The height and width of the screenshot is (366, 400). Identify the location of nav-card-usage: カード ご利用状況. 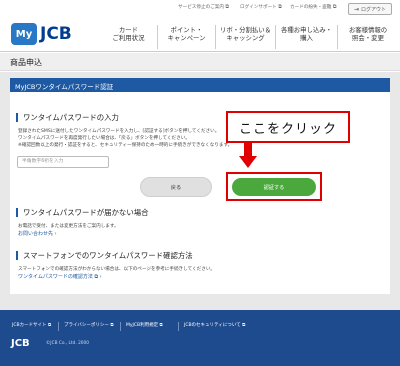
(129, 37).